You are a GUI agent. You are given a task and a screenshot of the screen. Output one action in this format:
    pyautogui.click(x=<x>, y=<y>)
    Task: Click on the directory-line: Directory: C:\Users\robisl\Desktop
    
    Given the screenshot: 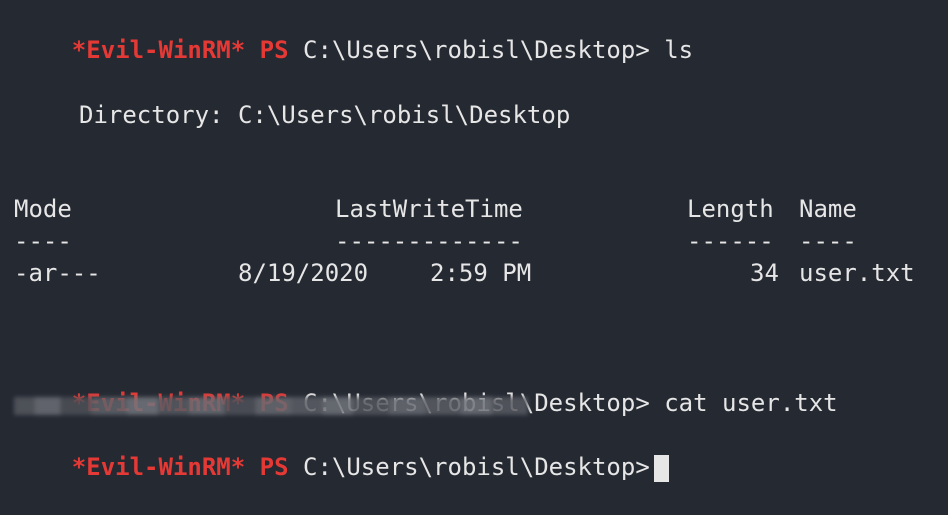 What is the action you would take?
    pyautogui.click(x=325, y=115)
    